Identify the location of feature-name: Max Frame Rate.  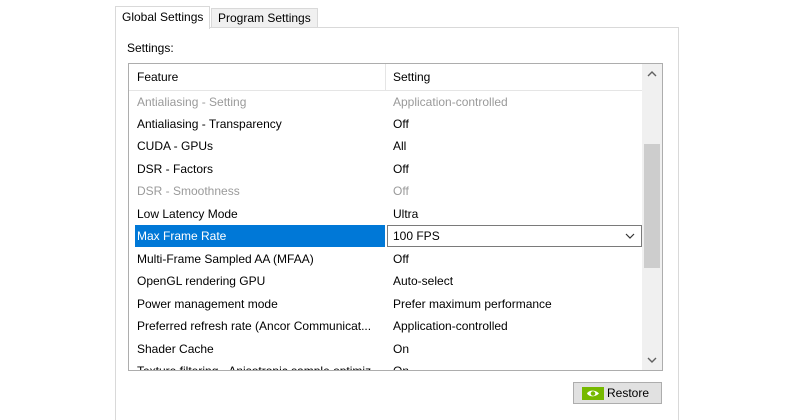
(260, 236).